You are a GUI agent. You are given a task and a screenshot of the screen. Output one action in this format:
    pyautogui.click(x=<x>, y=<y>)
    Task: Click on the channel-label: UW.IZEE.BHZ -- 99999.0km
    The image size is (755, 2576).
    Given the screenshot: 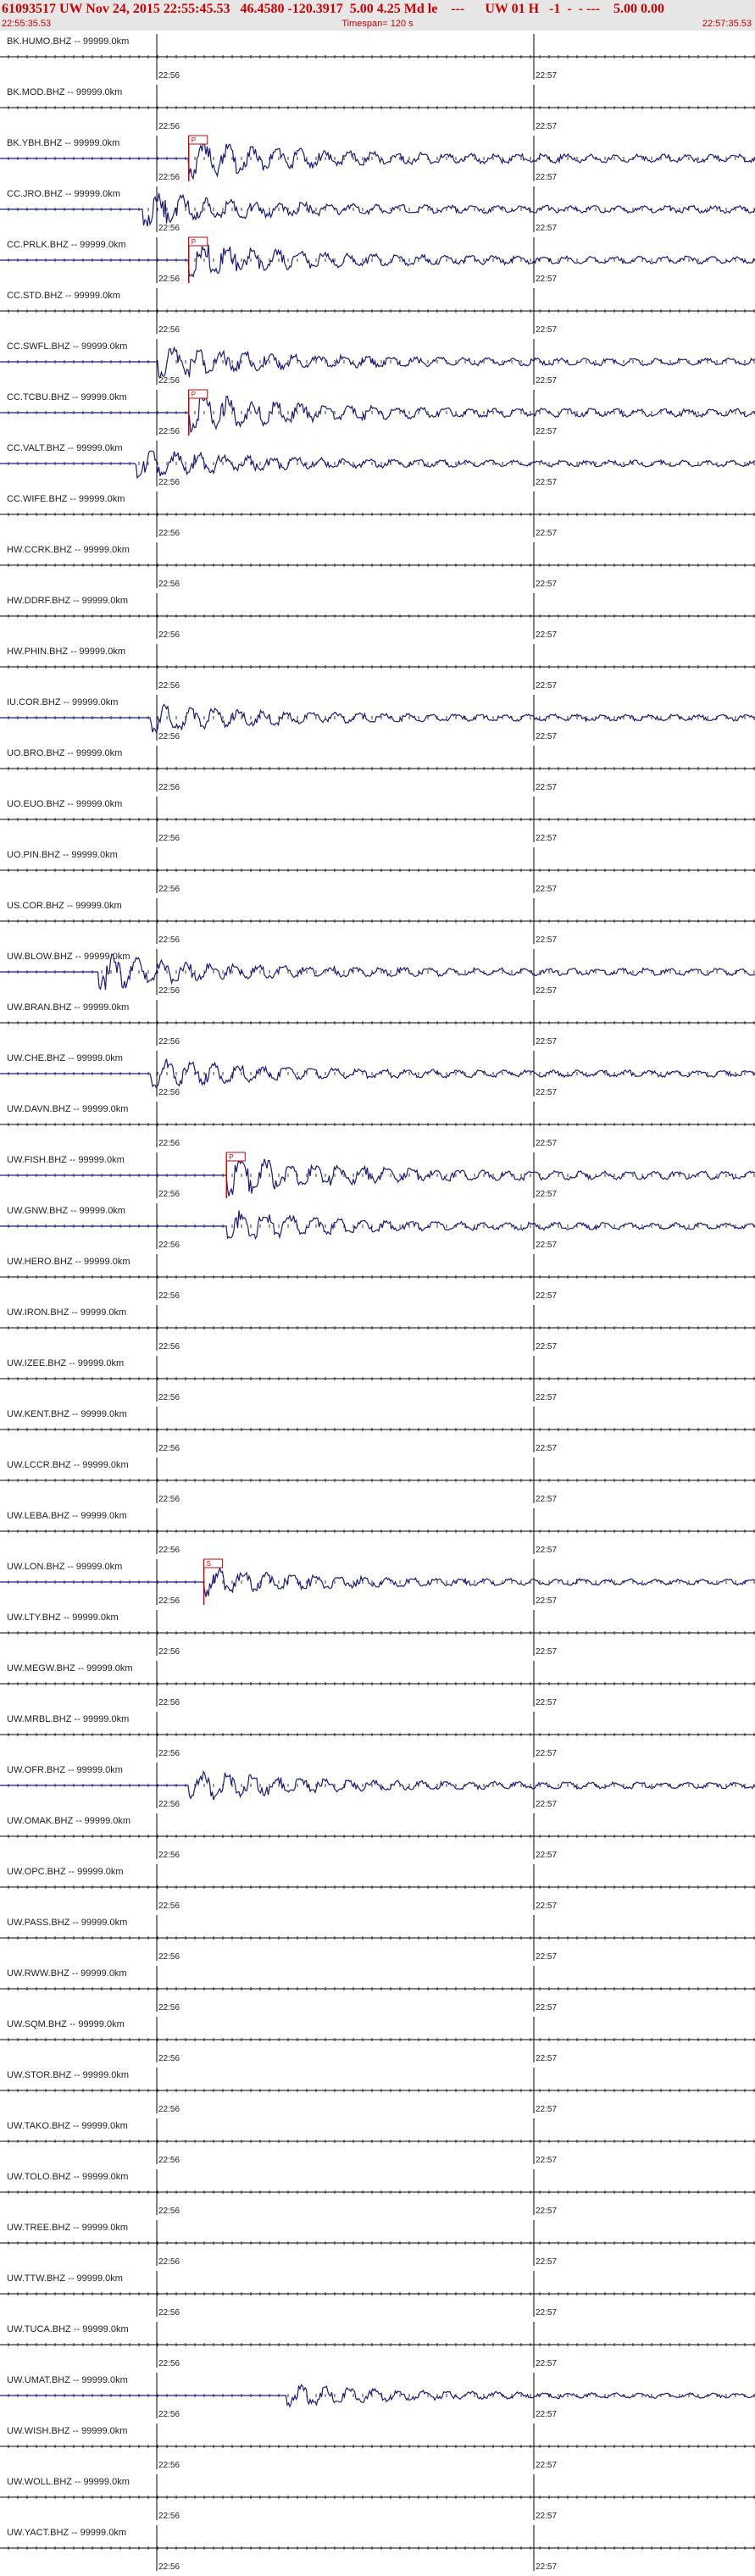 What is the action you would take?
    pyautogui.click(x=65, y=1363)
    